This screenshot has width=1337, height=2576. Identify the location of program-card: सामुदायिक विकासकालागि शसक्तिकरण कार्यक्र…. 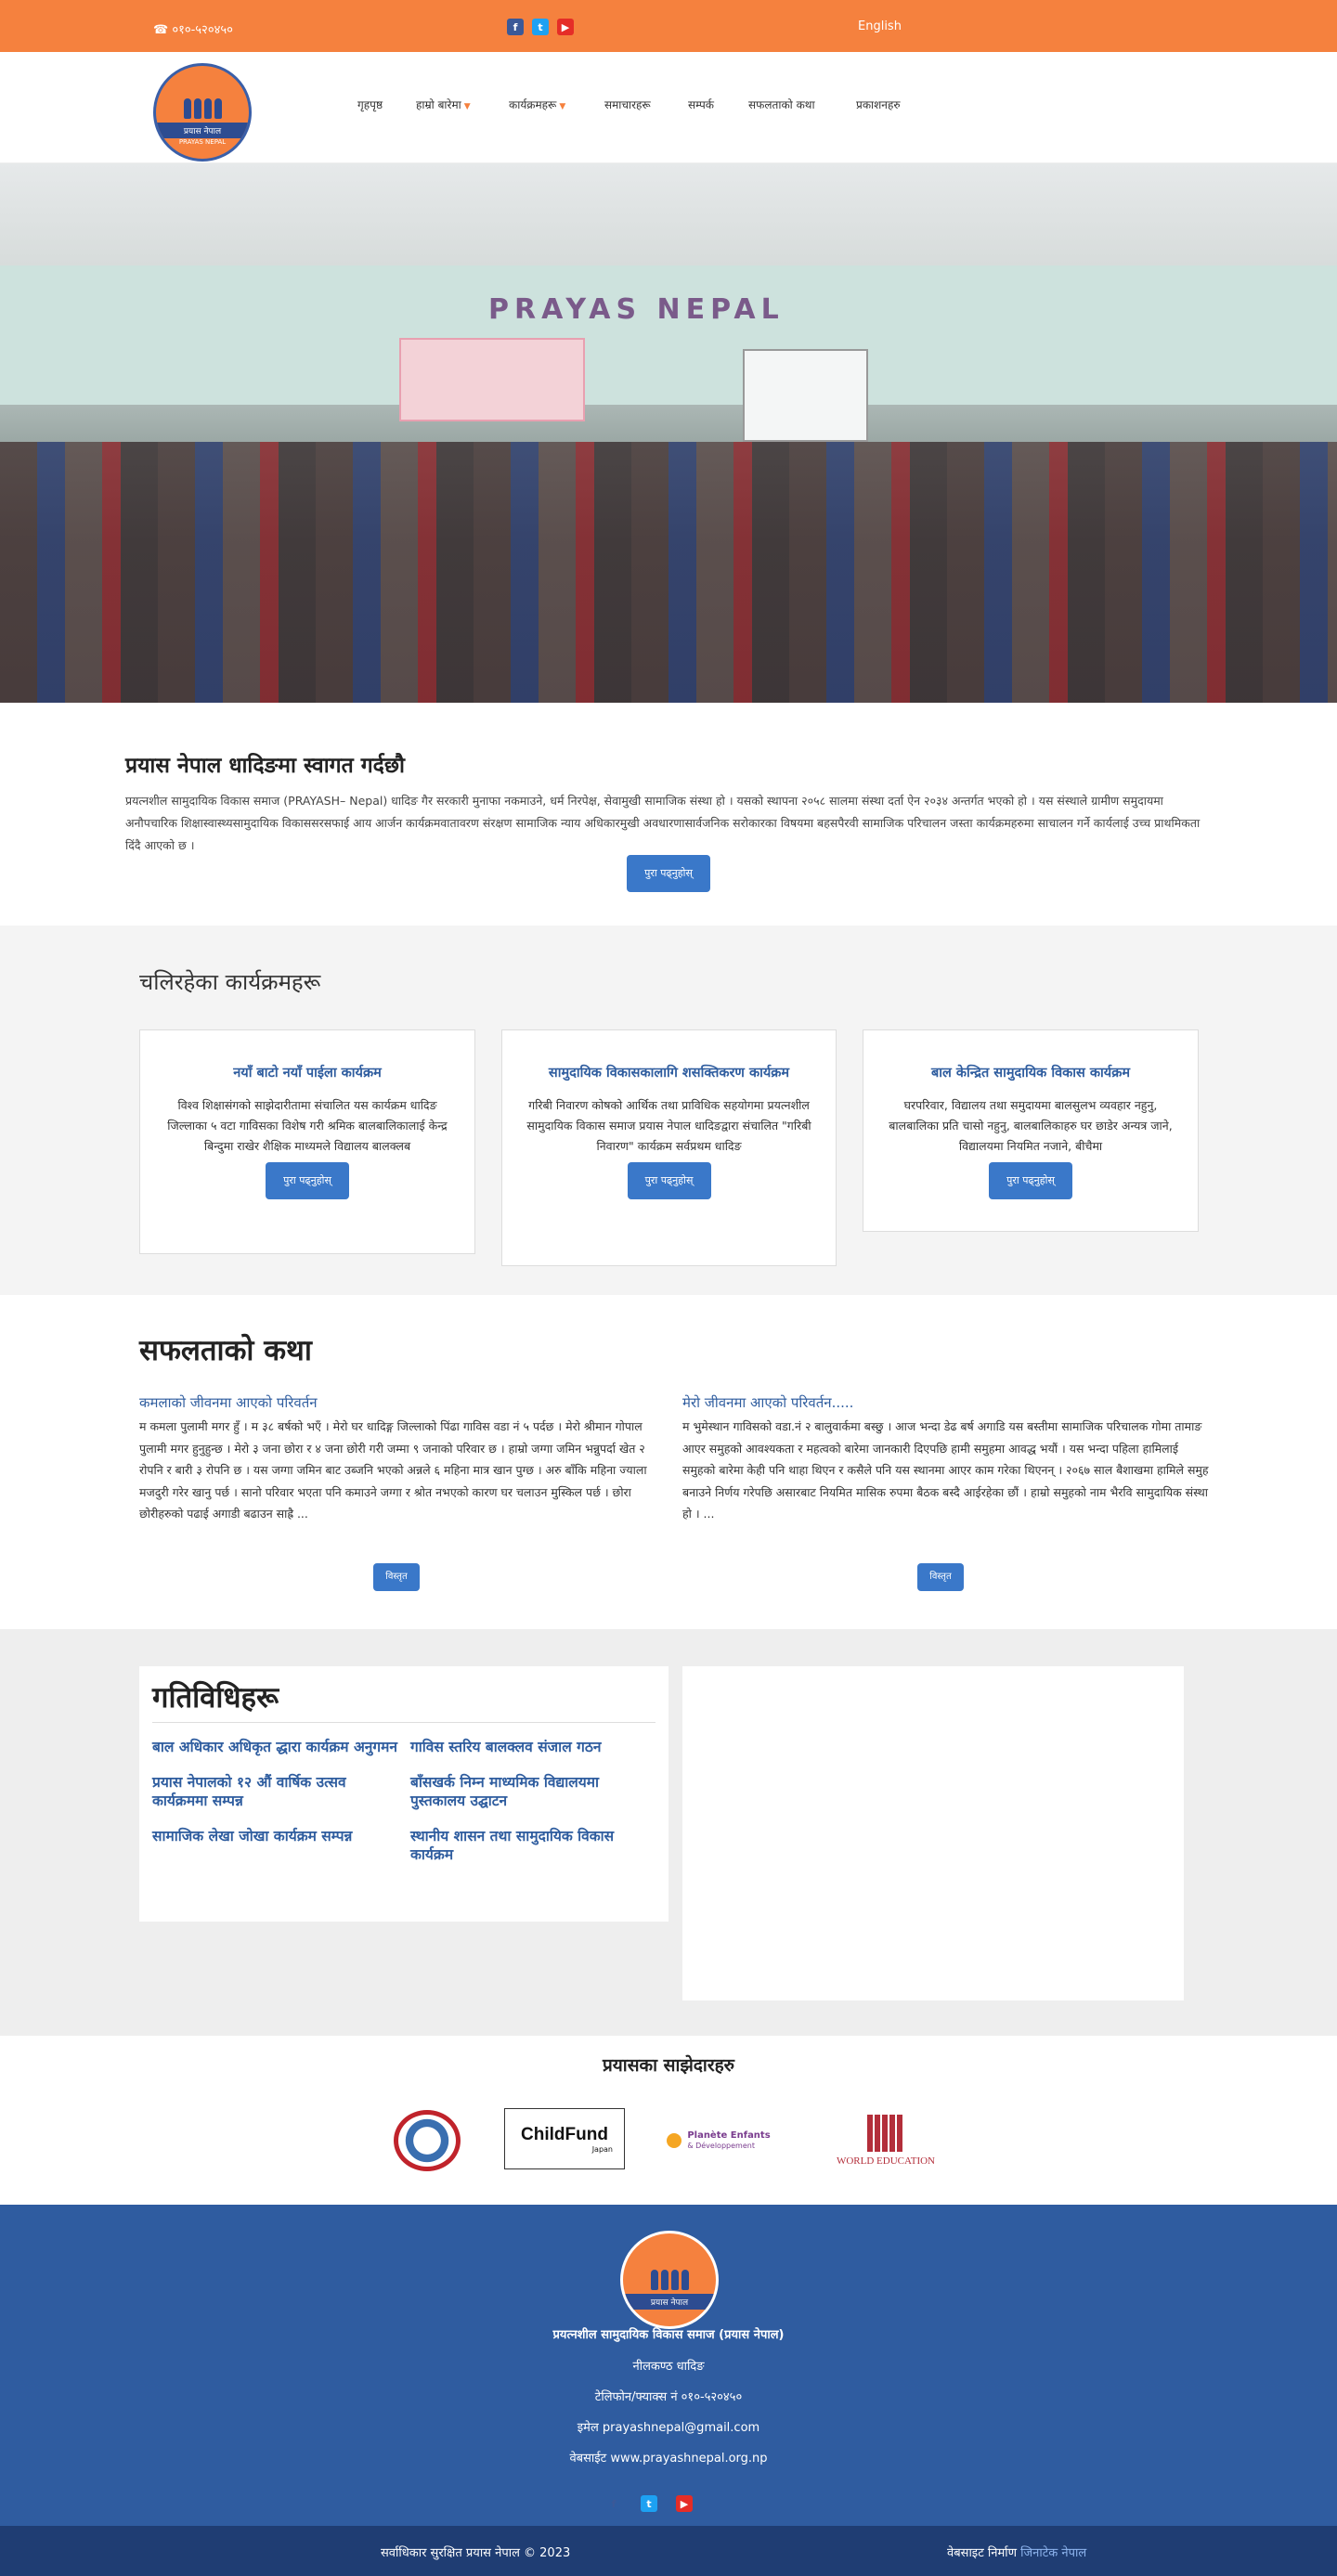
(669, 1147).